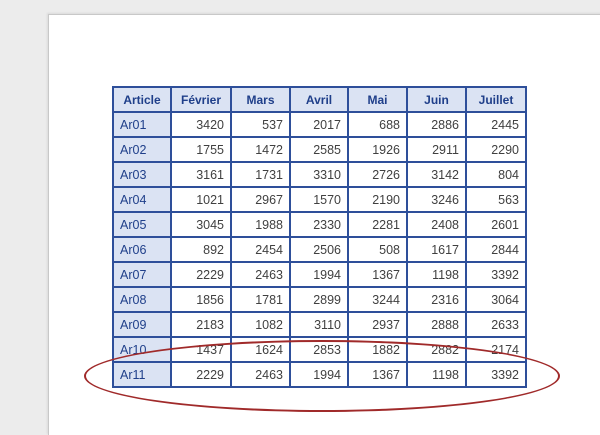  I want to click on value-cell: 563, so click(496, 199).